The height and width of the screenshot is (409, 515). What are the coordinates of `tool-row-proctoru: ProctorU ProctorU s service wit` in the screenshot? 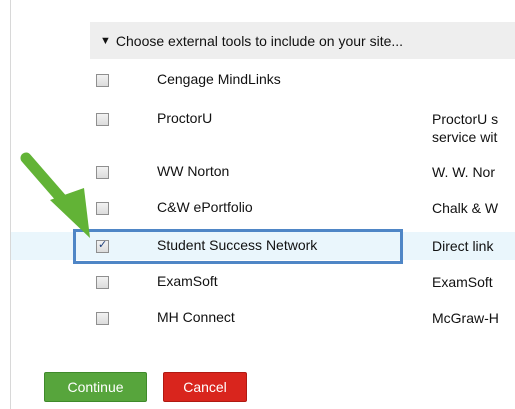 It's located at (263, 130).